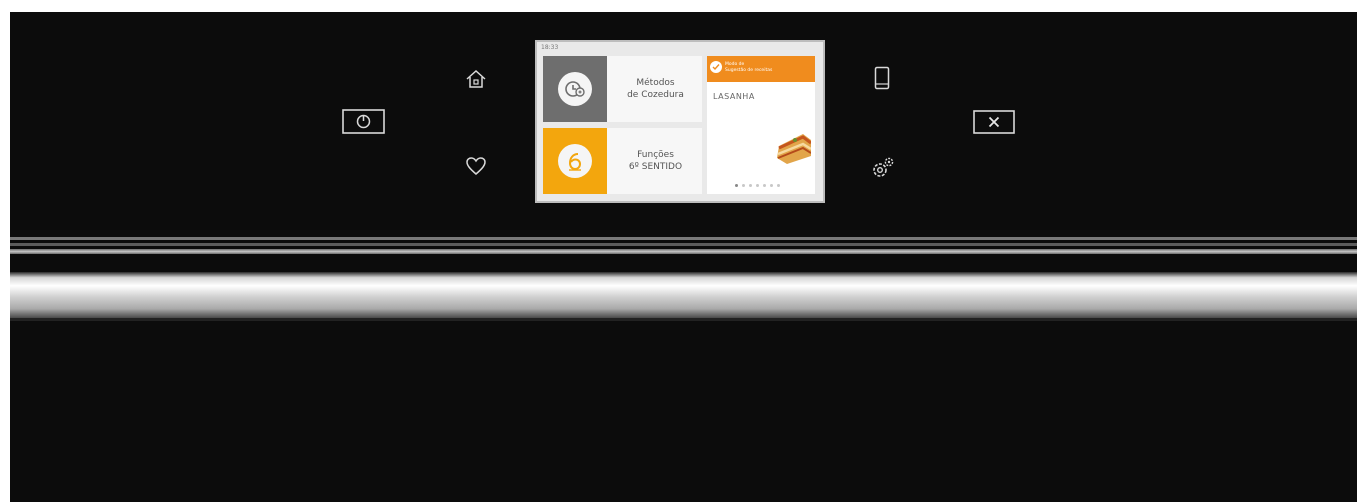 The width and height of the screenshot is (1357, 502). Describe the element at coordinates (622, 161) in the screenshot. I see `sixth-sense-functions-tile: Funções 6º SENTIDO` at that location.